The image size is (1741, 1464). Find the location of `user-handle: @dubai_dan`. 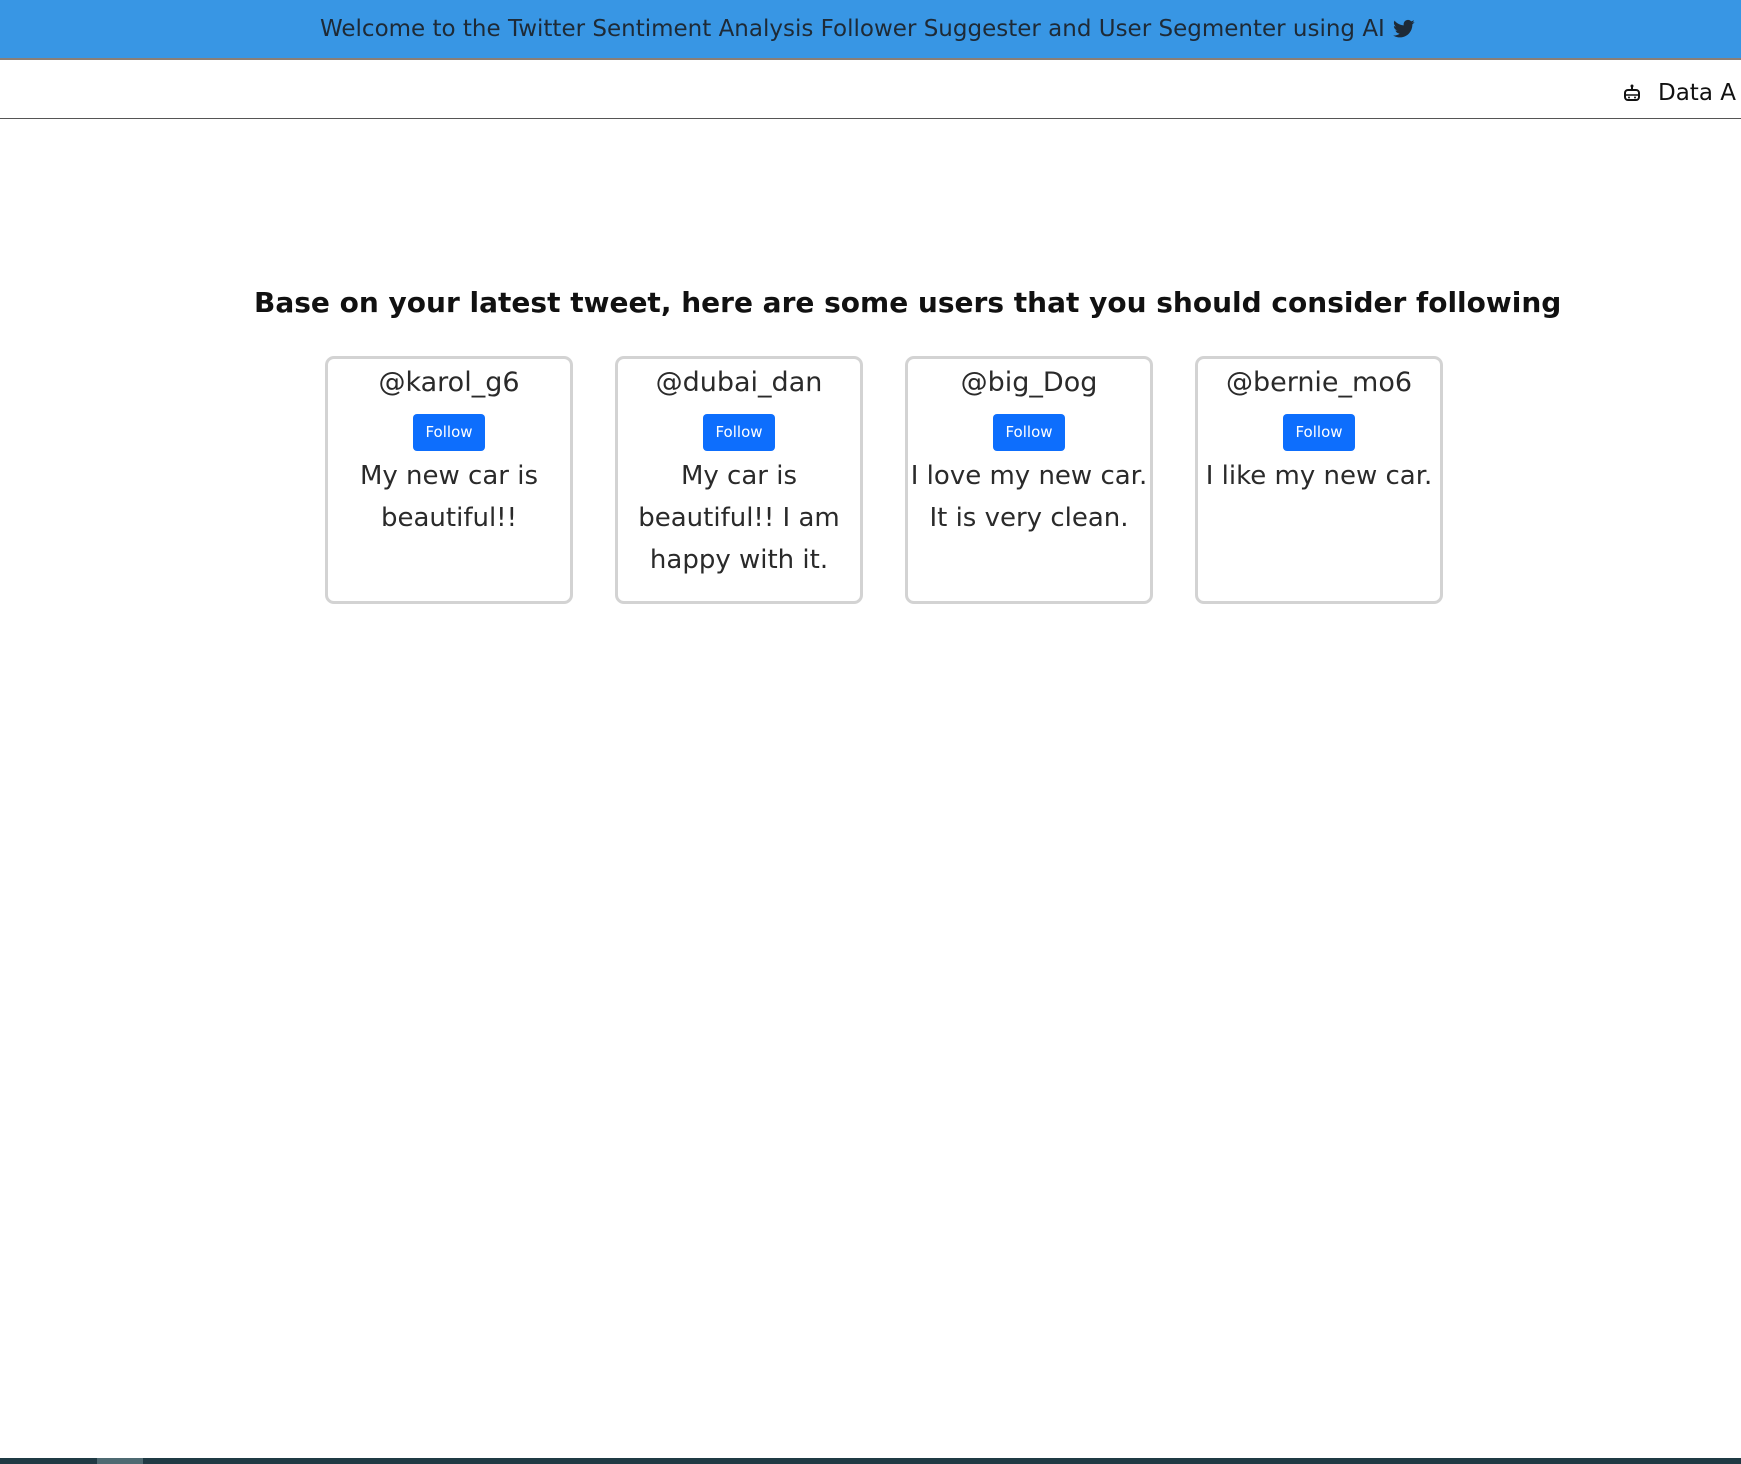

user-handle: @dubai_dan is located at coordinates (739, 382).